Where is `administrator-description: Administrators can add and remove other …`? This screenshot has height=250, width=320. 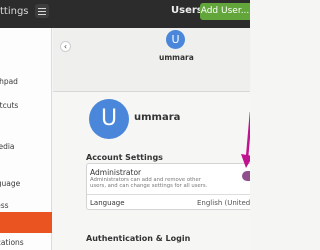
administrator-description: Administrators can add and remove other … is located at coordinates (149, 183).